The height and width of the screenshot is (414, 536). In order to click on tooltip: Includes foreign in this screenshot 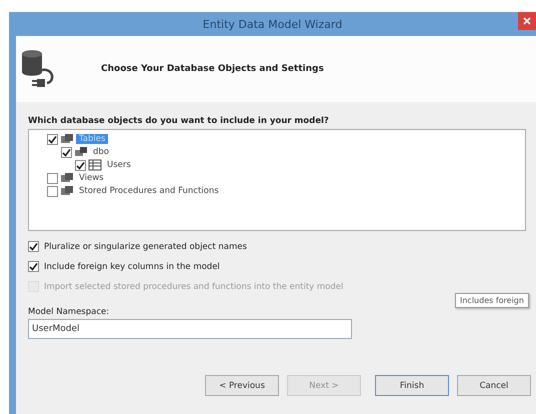, I will do `click(492, 300)`.